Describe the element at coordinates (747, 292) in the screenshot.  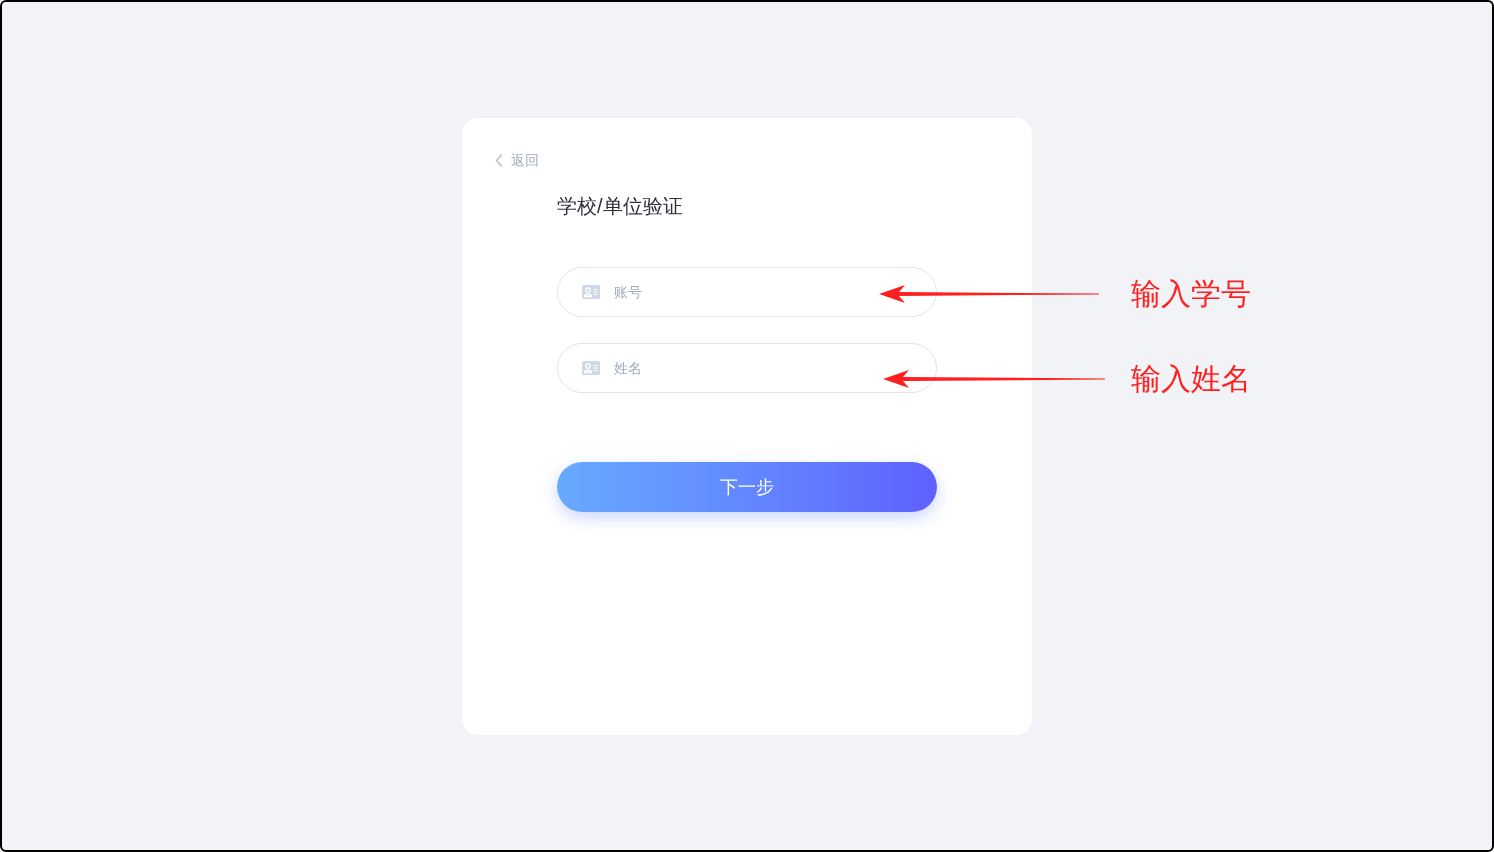
I see `input-field: 账号` at that location.